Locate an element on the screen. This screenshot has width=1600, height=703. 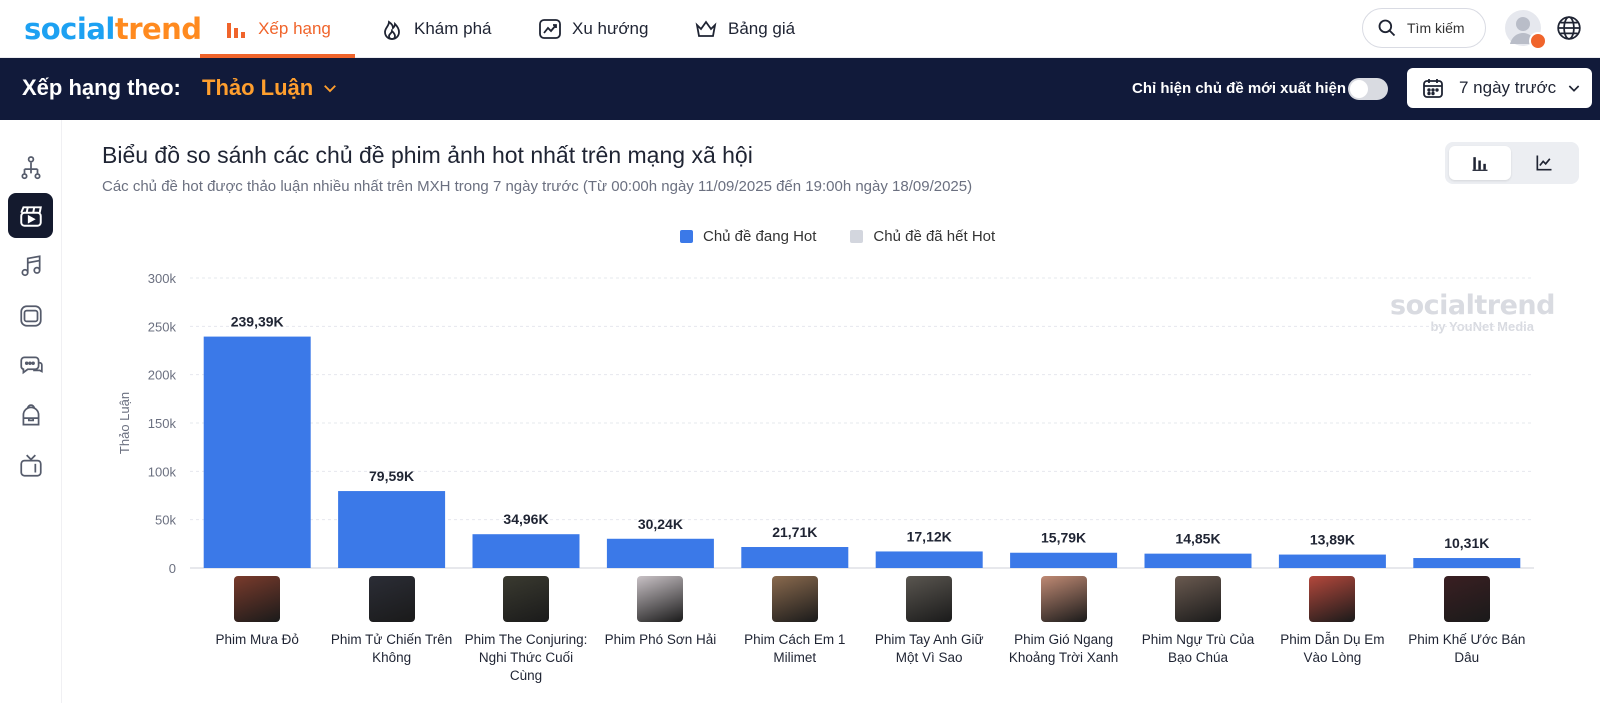
date-range-select: 7 ngày trước is located at coordinates (1499, 88).